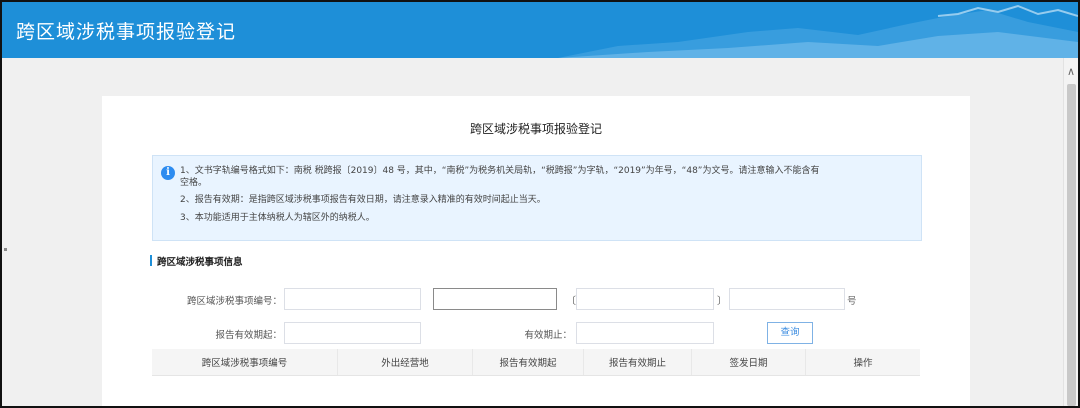 This screenshot has height=408, width=1080. I want to click on vertical-scrollbar: ∧, so click(1070, 232).